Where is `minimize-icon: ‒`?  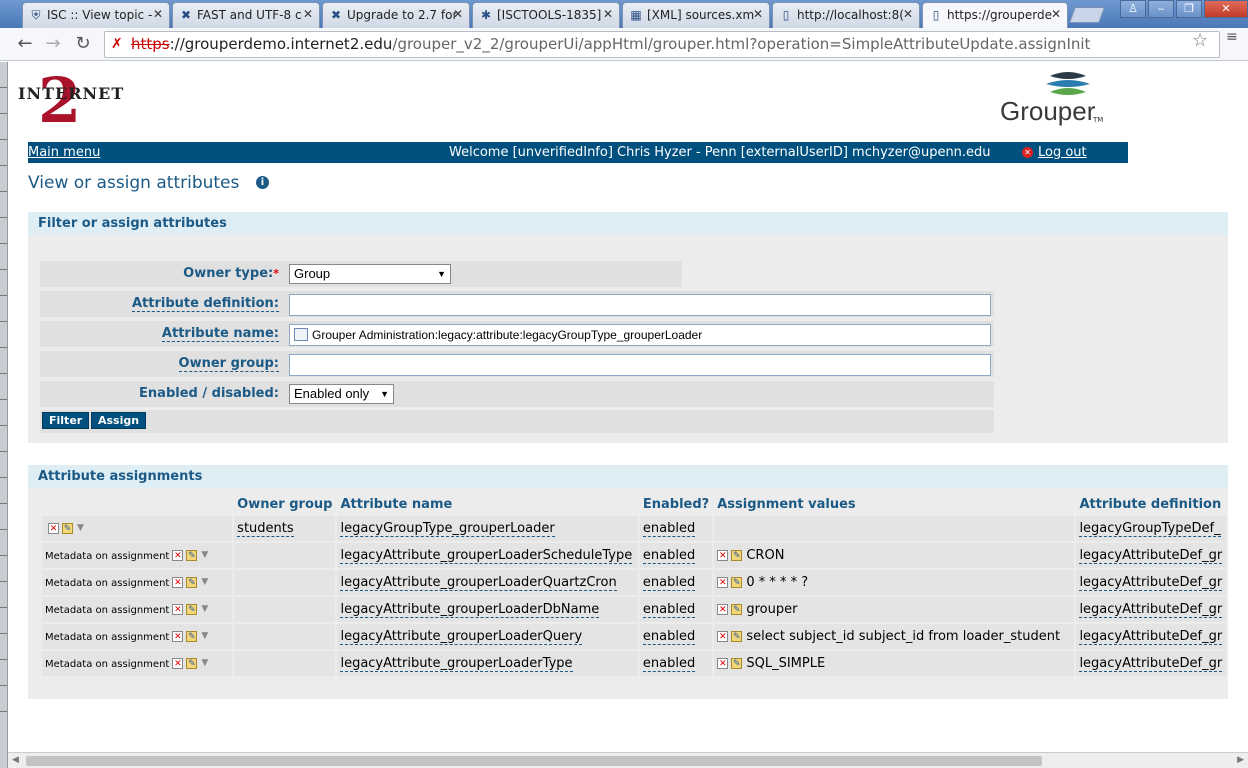 minimize-icon: ‒ is located at coordinates (1161, 9).